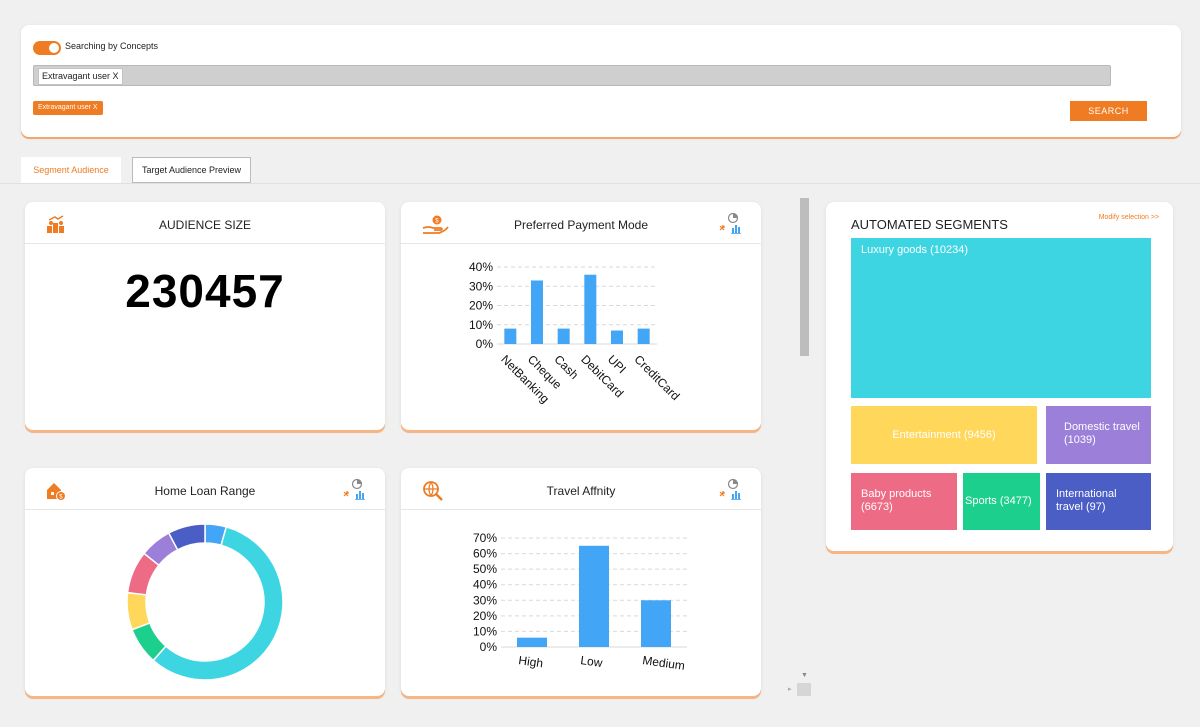 This screenshot has height=727, width=1200. I want to click on concept-search-toggle, so click(47, 48).